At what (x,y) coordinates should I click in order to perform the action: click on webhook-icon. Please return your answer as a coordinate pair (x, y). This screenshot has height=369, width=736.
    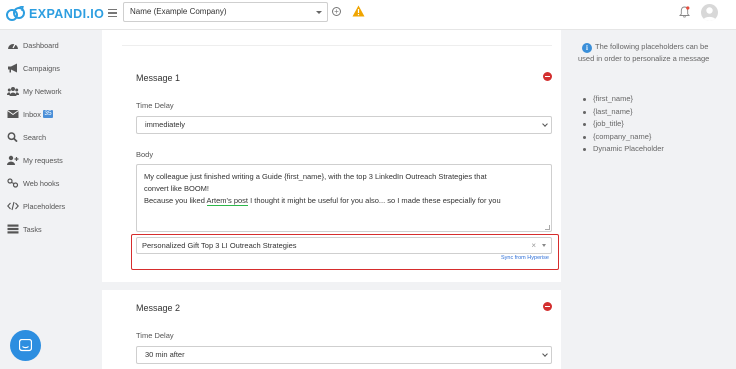
    Looking at the image, I should click on (13, 183).